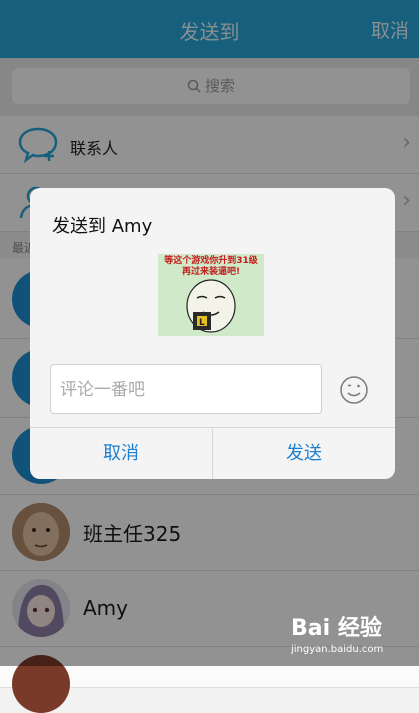 The height and width of the screenshot is (713, 419). I want to click on cancel-button: 取消, so click(121, 453).